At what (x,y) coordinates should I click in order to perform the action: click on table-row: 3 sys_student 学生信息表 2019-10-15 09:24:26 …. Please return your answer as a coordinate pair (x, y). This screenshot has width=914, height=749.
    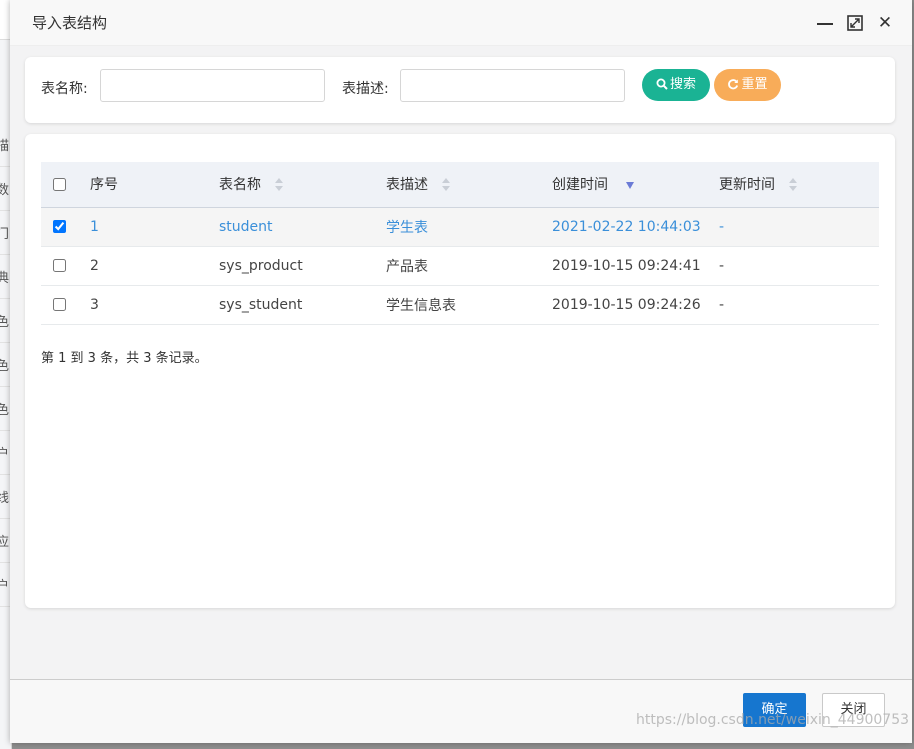
    Looking at the image, I should click on (460, 305).